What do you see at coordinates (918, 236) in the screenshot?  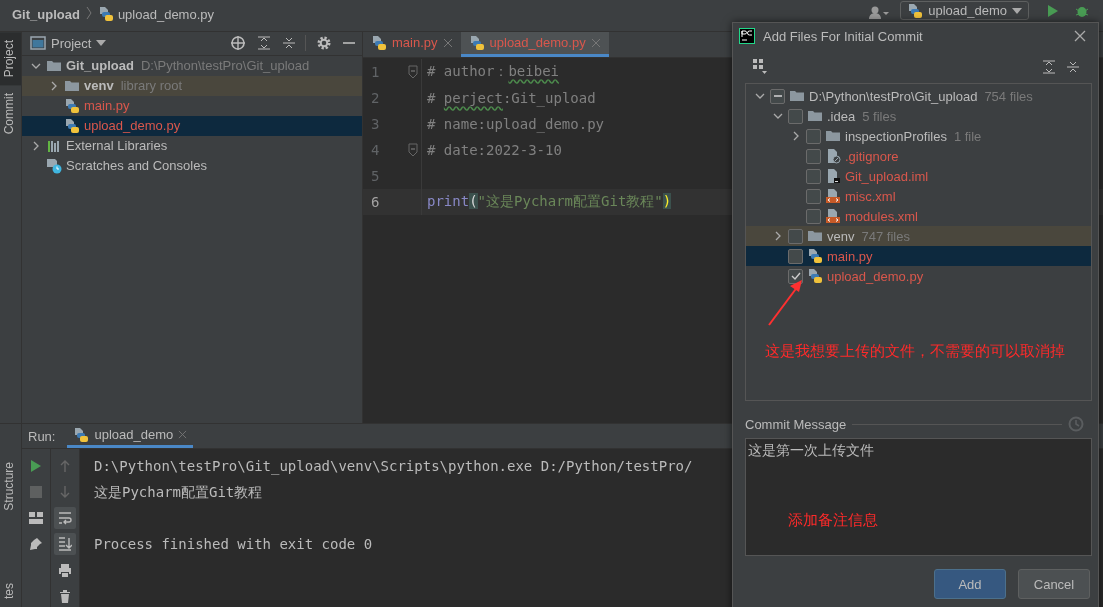 I see `tree-row: venv 747 files` at bounding box center [918, 236].